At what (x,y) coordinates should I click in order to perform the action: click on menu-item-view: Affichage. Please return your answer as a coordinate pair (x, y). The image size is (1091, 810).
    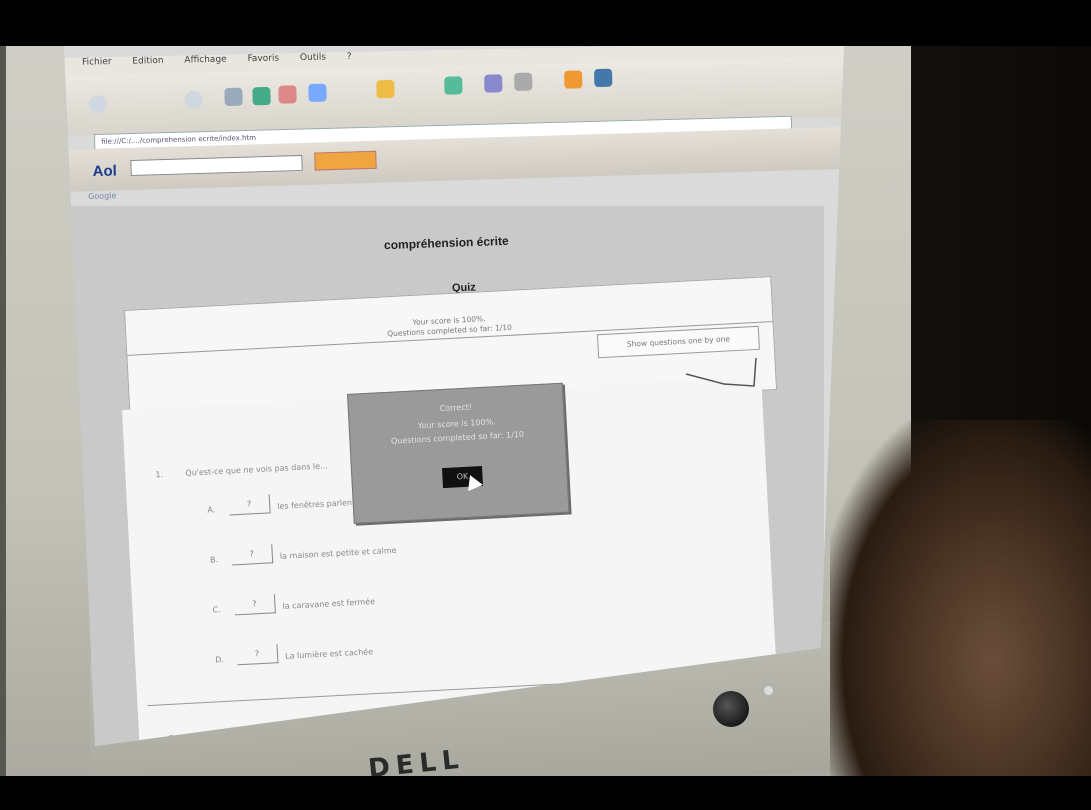
    Looking at the image, I should click on (205, 60).